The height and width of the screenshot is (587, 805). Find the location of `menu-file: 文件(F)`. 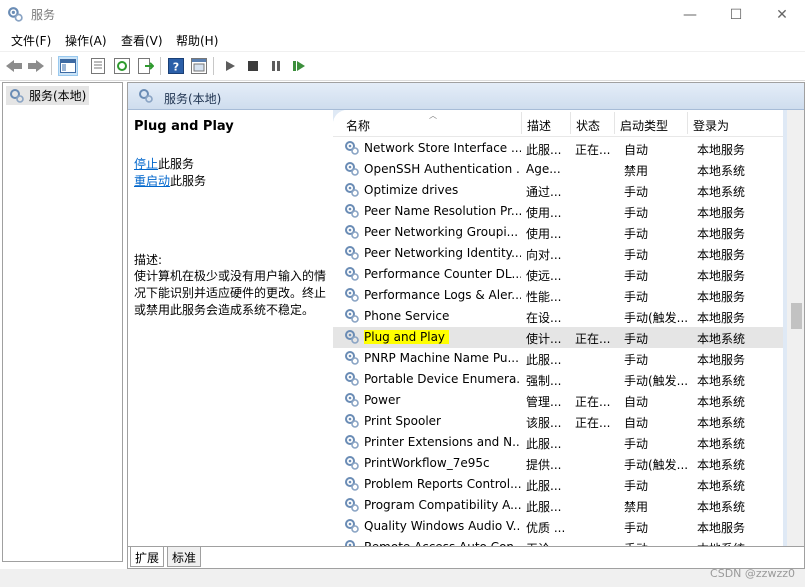

menu-file: 文件(F) is located at coordinates (31, 40).